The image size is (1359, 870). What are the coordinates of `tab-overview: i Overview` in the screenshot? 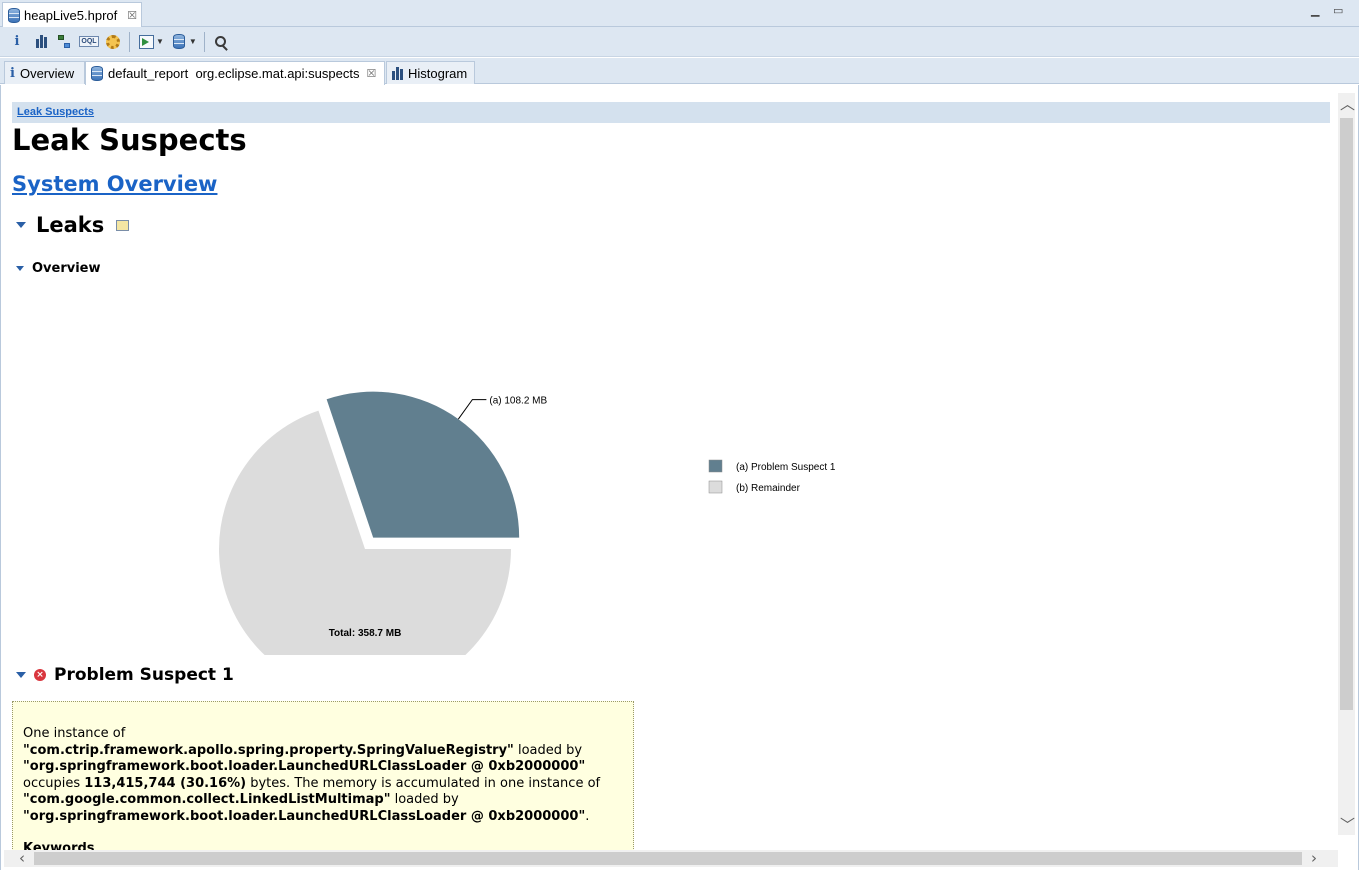 It's located at (44, 72).